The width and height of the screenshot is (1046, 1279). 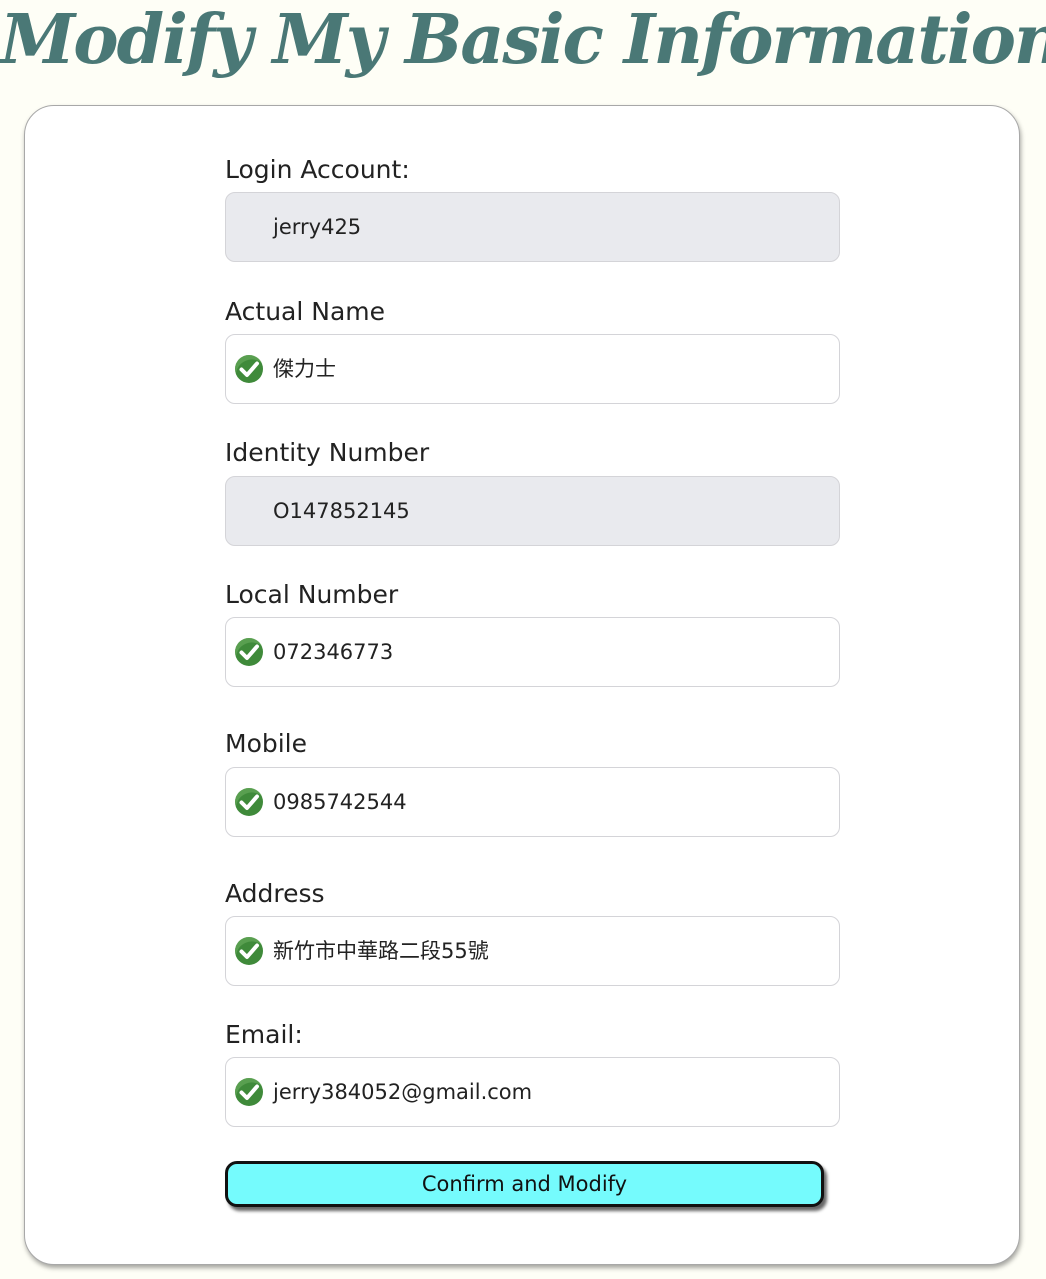 I want to click on page-title: Modify My Basic Information, so click(x=523, y=40).